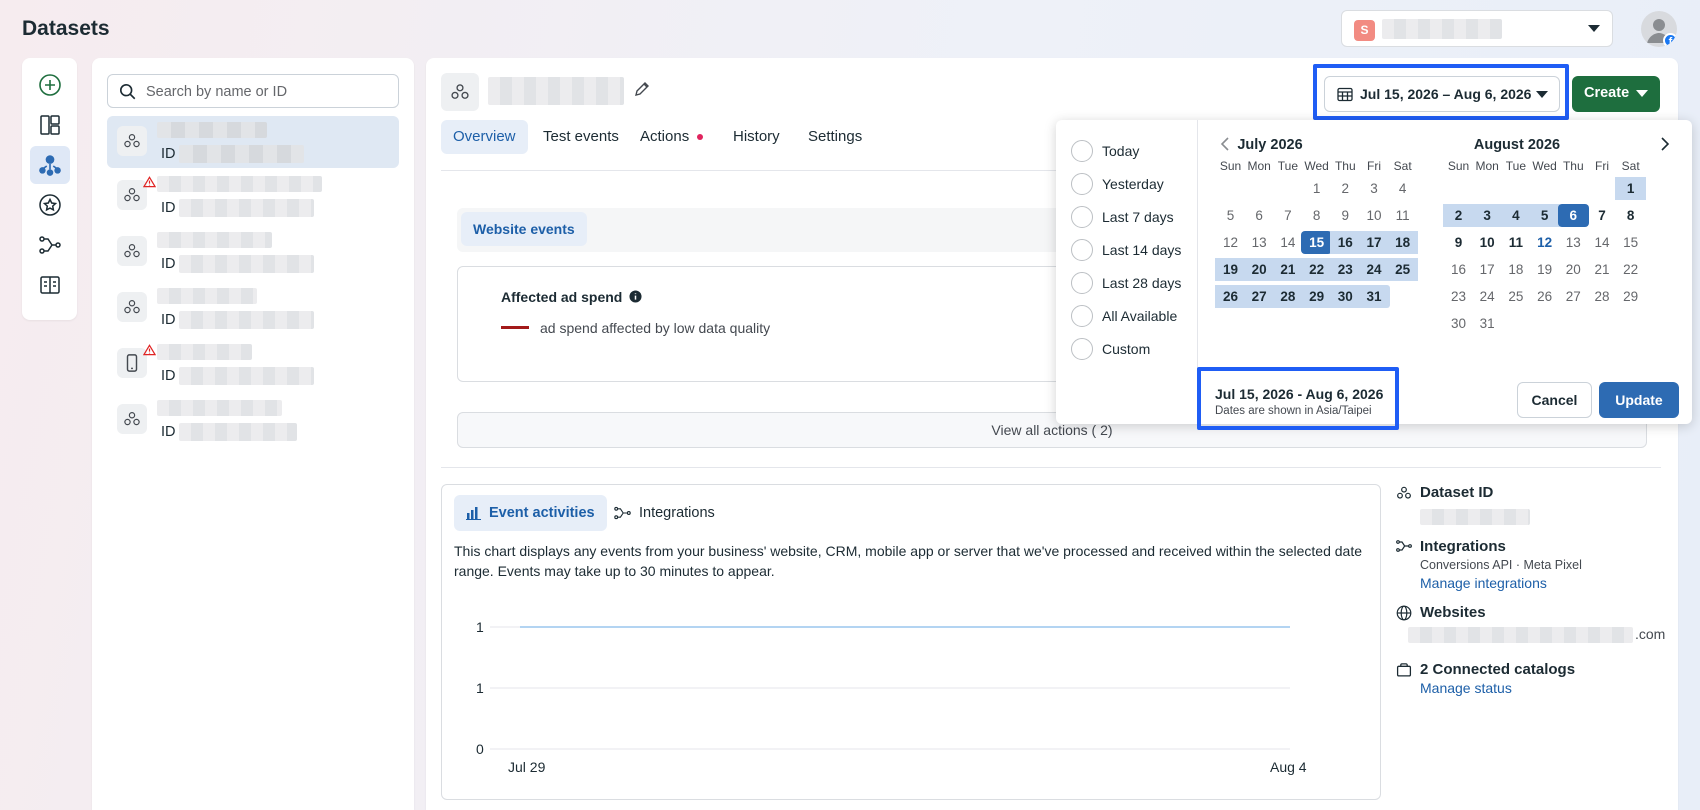 The image size is (1700, 810). I want to click on tab-test-events: Test events, so click(581, 137).